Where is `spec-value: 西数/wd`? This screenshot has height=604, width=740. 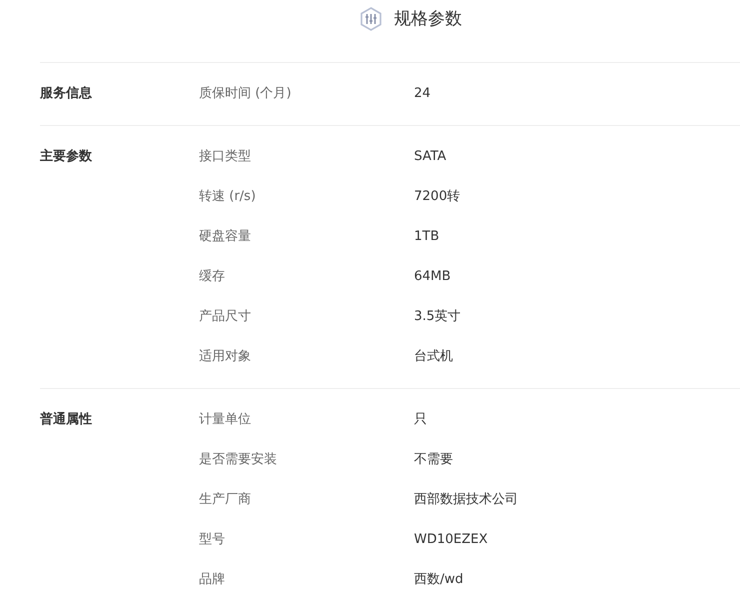
spec-value: 西数/wd is located at coordinates (439, 580).